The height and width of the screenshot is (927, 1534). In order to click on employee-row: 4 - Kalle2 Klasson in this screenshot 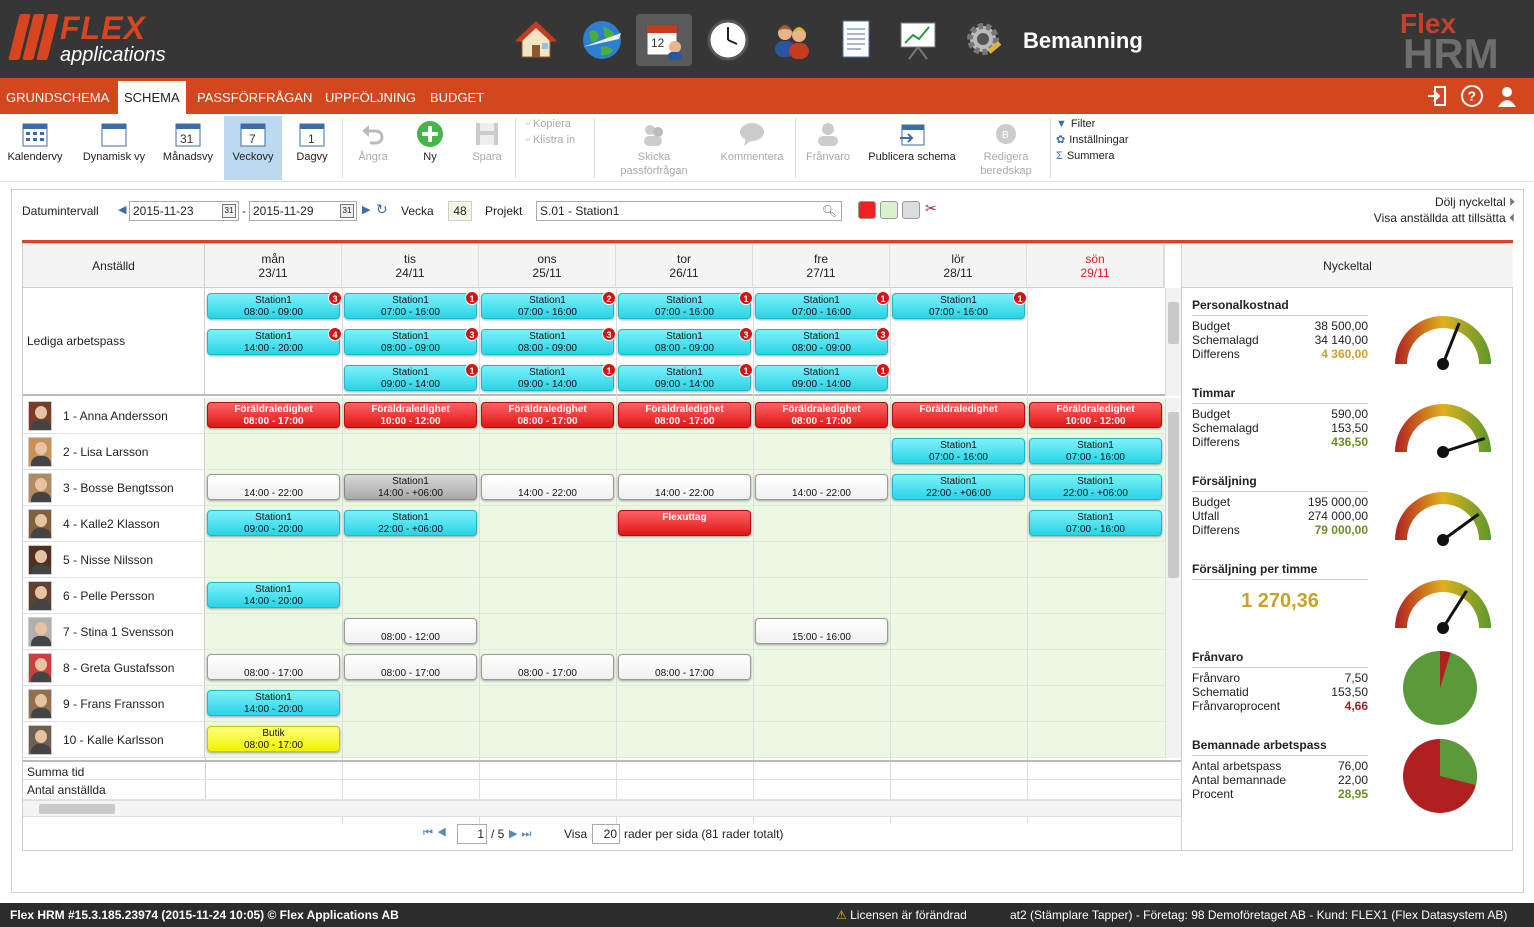, I will do `click(114, 524)`.